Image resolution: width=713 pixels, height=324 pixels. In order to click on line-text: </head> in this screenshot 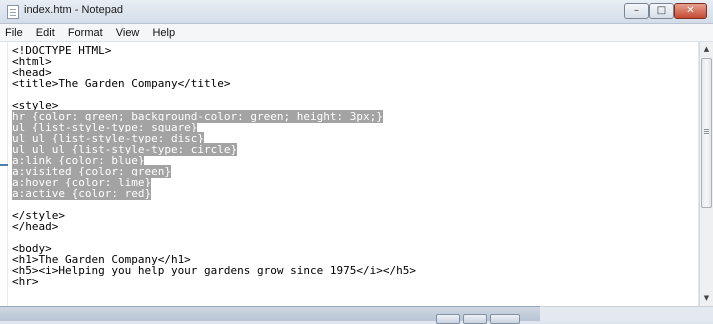, I will do `click(35, 226)`.